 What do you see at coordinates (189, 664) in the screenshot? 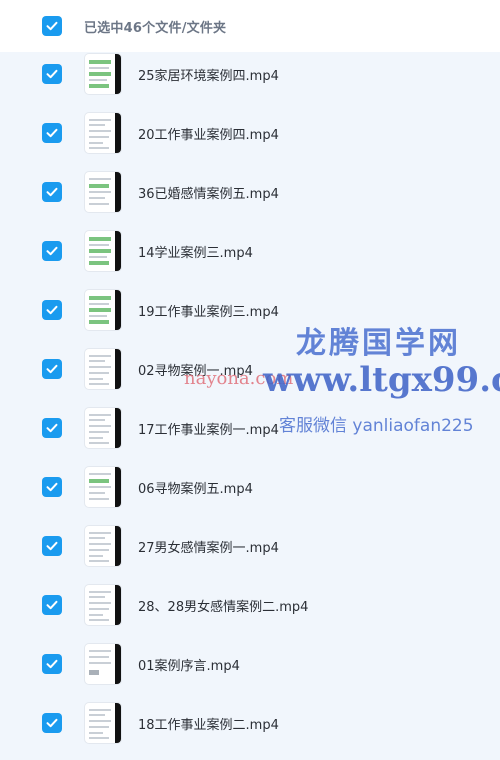
I see `file-name: 01案例序言.mp4` at bounding box center [189, 664].